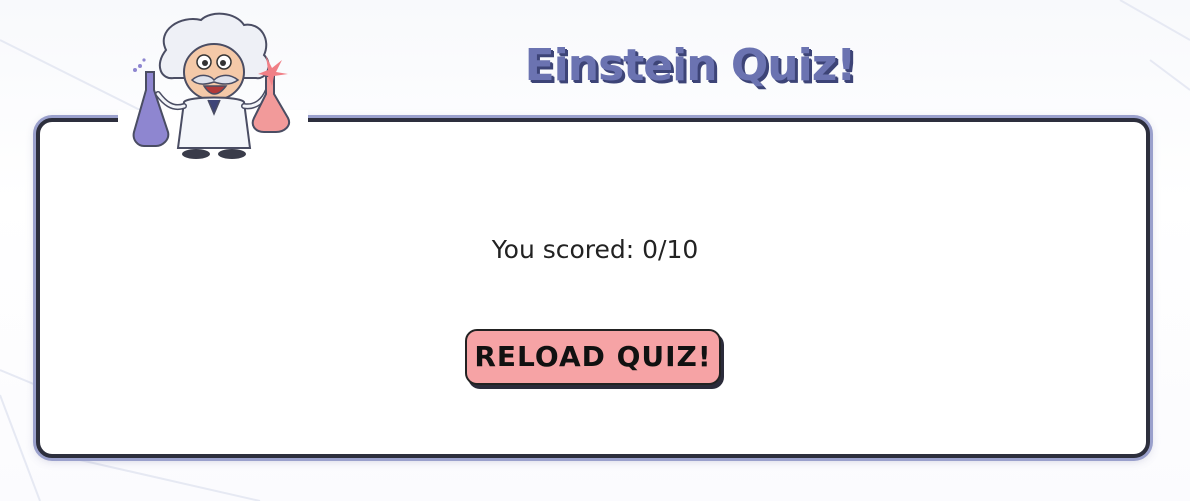 The width and height of the screenshot is (1190, 501). I want to click on reload-quiz-button: RELOAD QUIZ!, so click(593, 357).